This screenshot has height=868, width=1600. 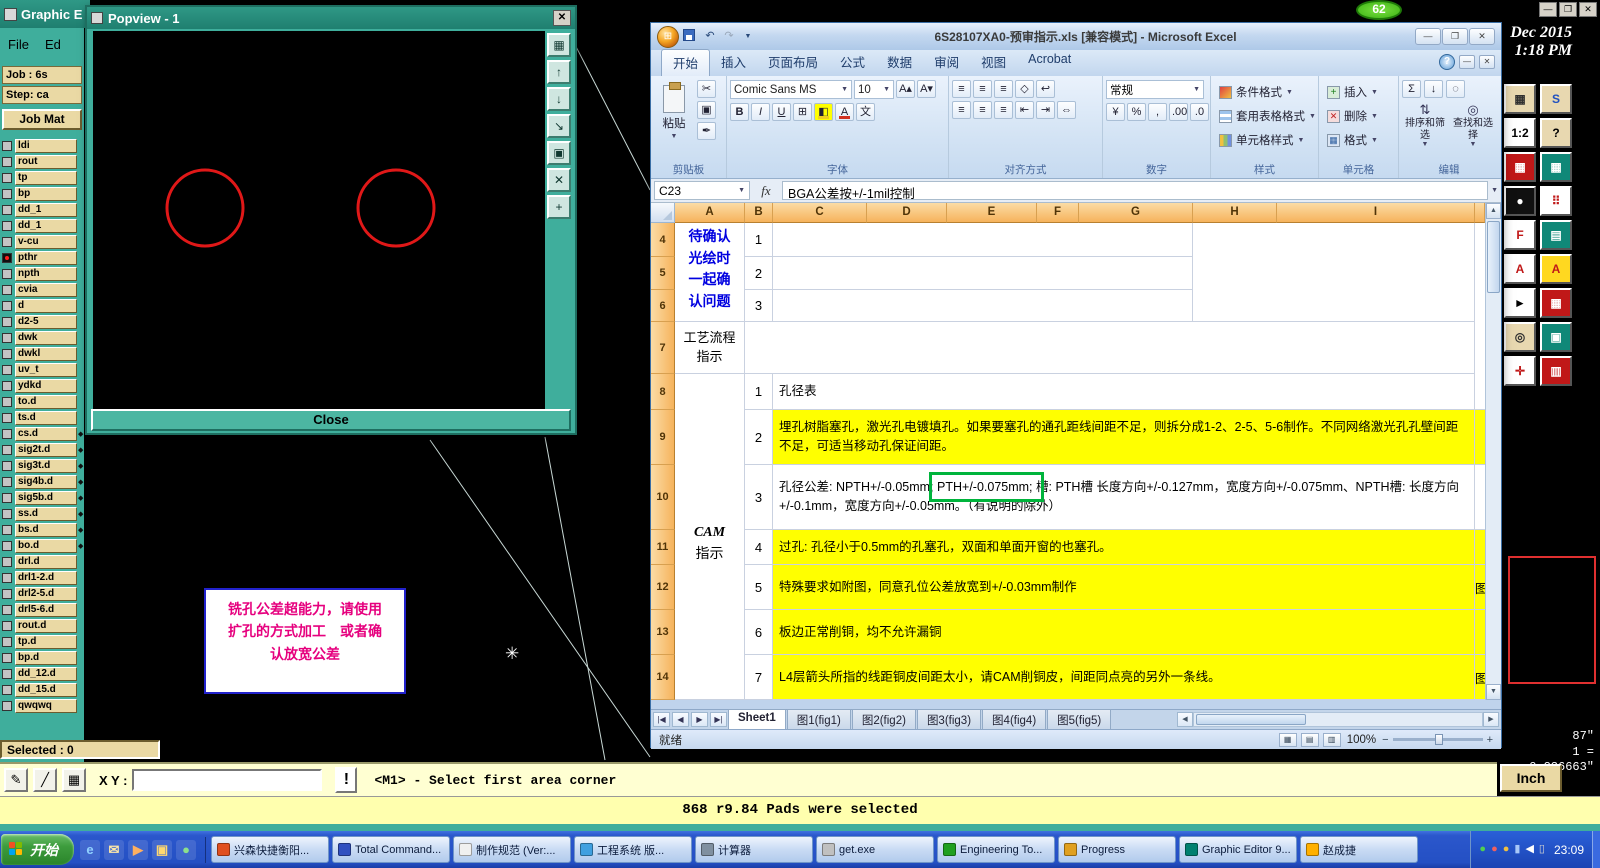 I want to click on fx-icon: fx, so click(x=766, y=191).